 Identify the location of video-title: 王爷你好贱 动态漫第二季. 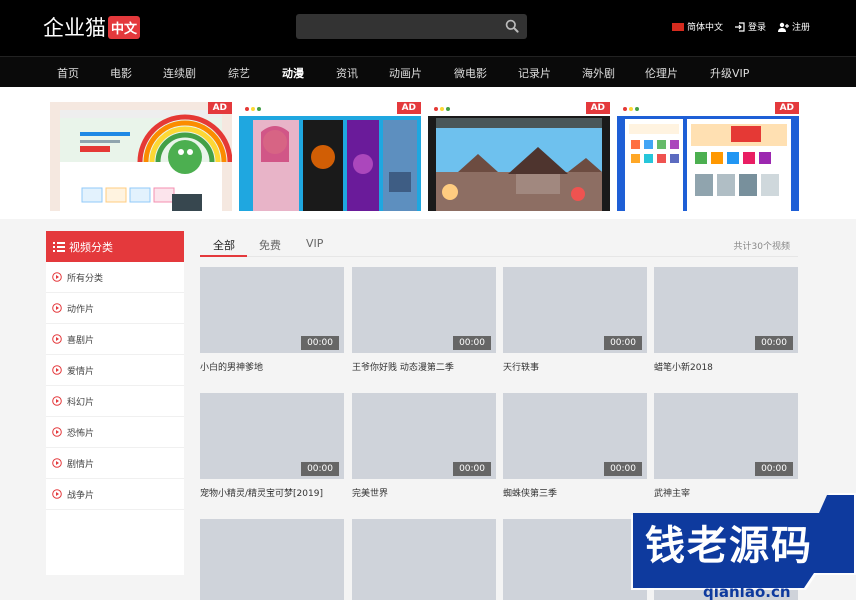
(424, 366).